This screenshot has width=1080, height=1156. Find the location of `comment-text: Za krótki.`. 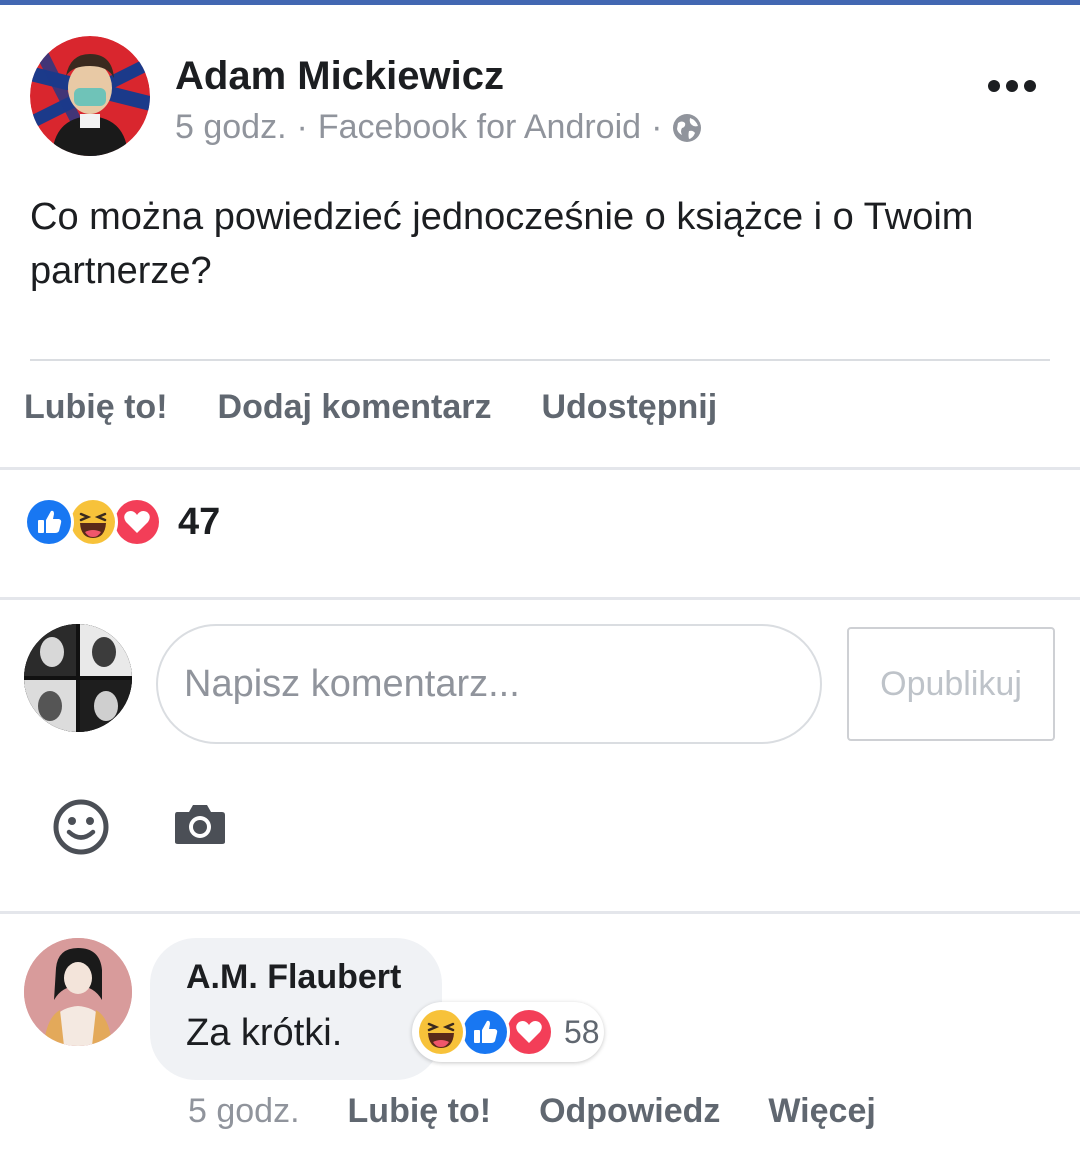

comment-text: Za krótki. is located at coordinates (264, 1033).